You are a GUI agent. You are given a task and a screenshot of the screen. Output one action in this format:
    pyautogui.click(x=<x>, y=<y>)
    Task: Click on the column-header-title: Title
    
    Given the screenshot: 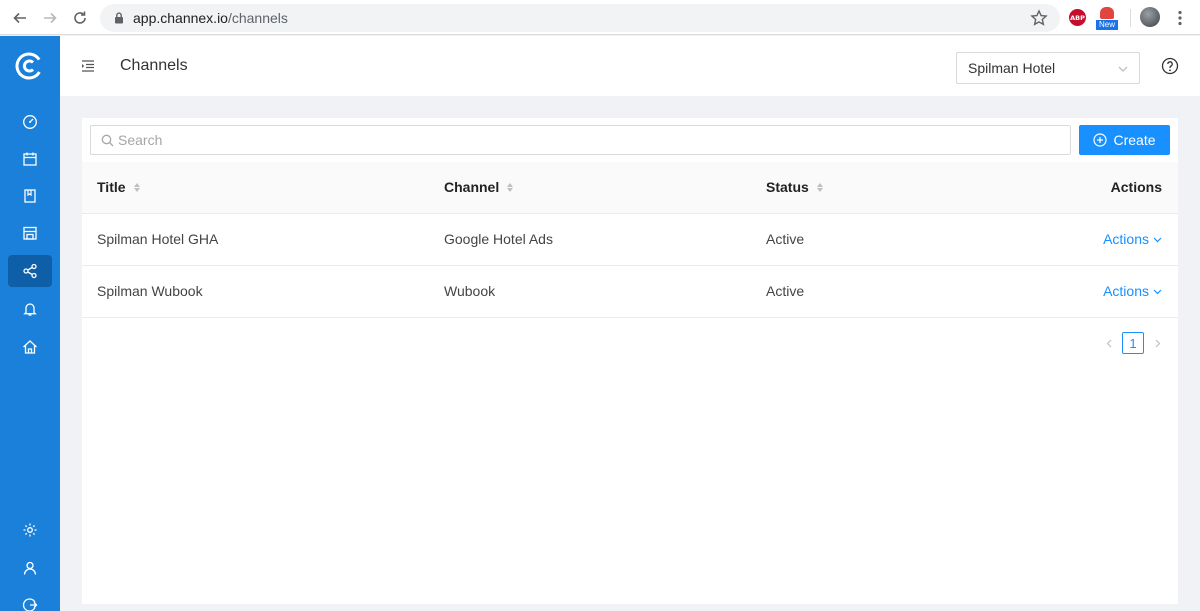 What is the action you would take?
    pyautogui.click(x=118, y=187)
    